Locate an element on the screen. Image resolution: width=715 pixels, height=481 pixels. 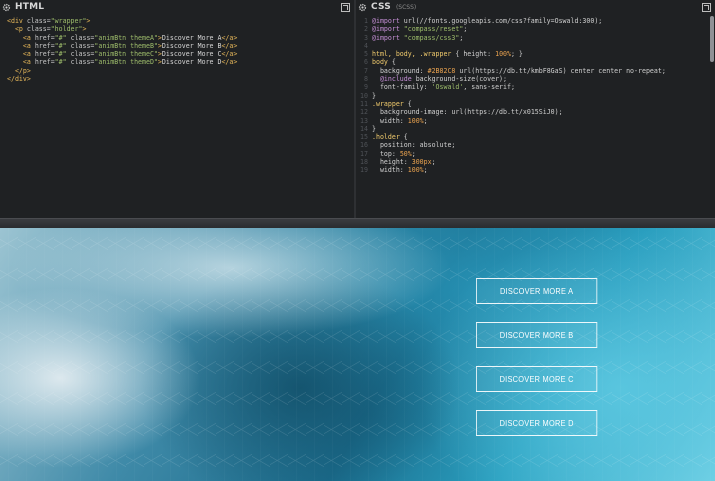
code-token: <div is located at coordinates (17, 21).